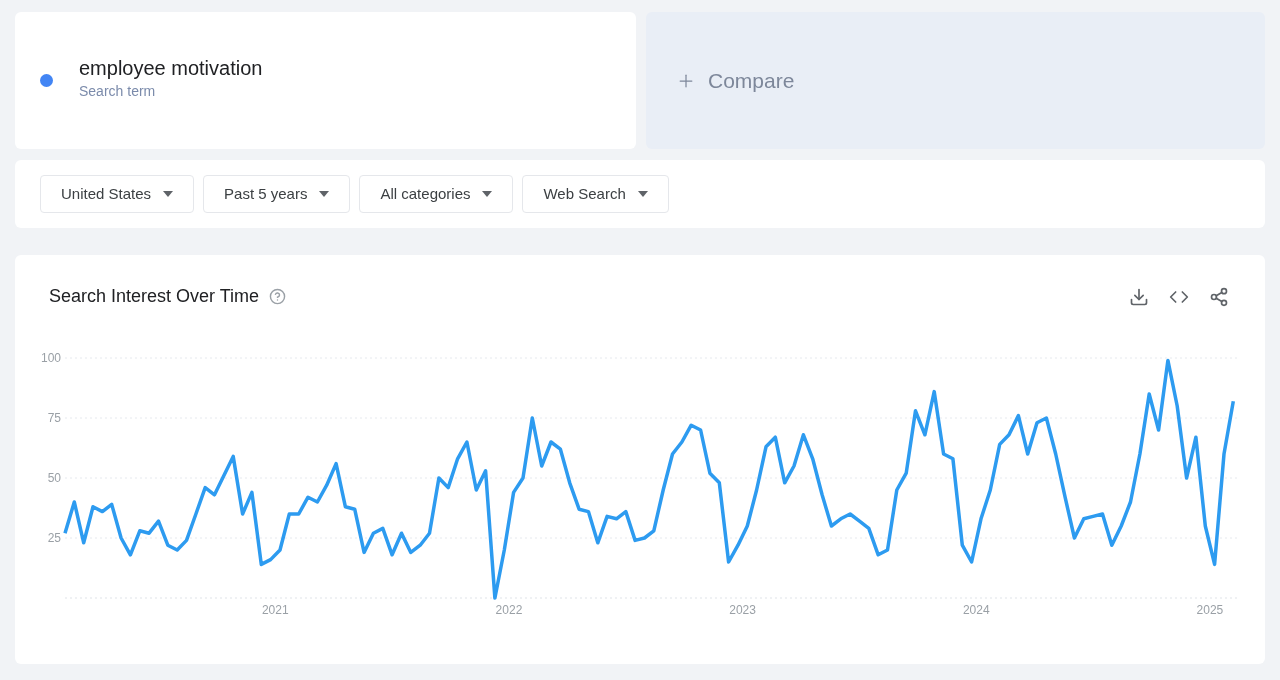 This screenshot has height=680, width=1280. Describe the element at coordinates (742, 610) in the screenshot. I see `x-axis-label: 2023` at that location.